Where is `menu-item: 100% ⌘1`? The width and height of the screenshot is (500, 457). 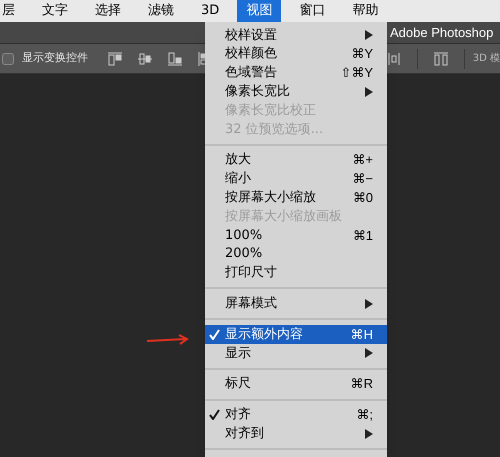 menu-item: 100% ⌘1 is located at coordinates (296, 235).